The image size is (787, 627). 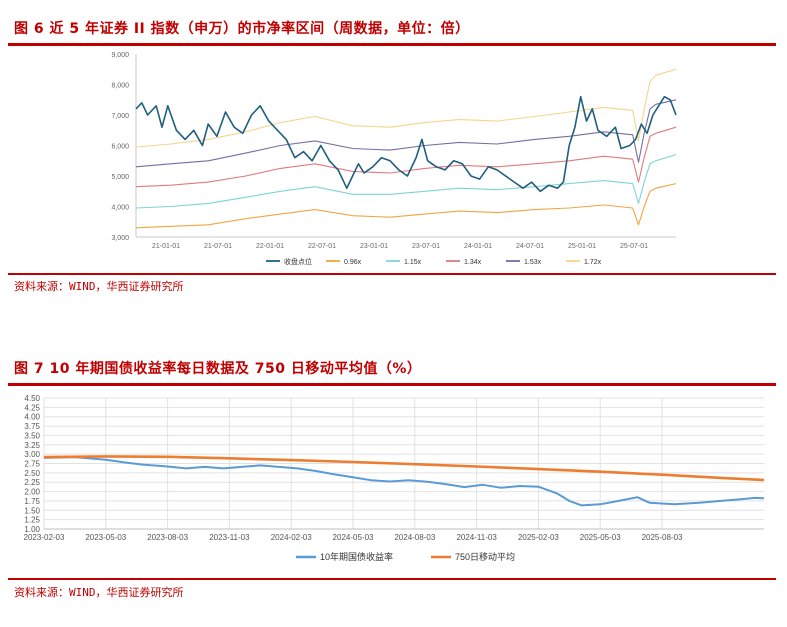 What do you see at coordinates (32, 407) in the screenshot?
I see `y-tick-label: 4.25` at bounding box center [32, 407].